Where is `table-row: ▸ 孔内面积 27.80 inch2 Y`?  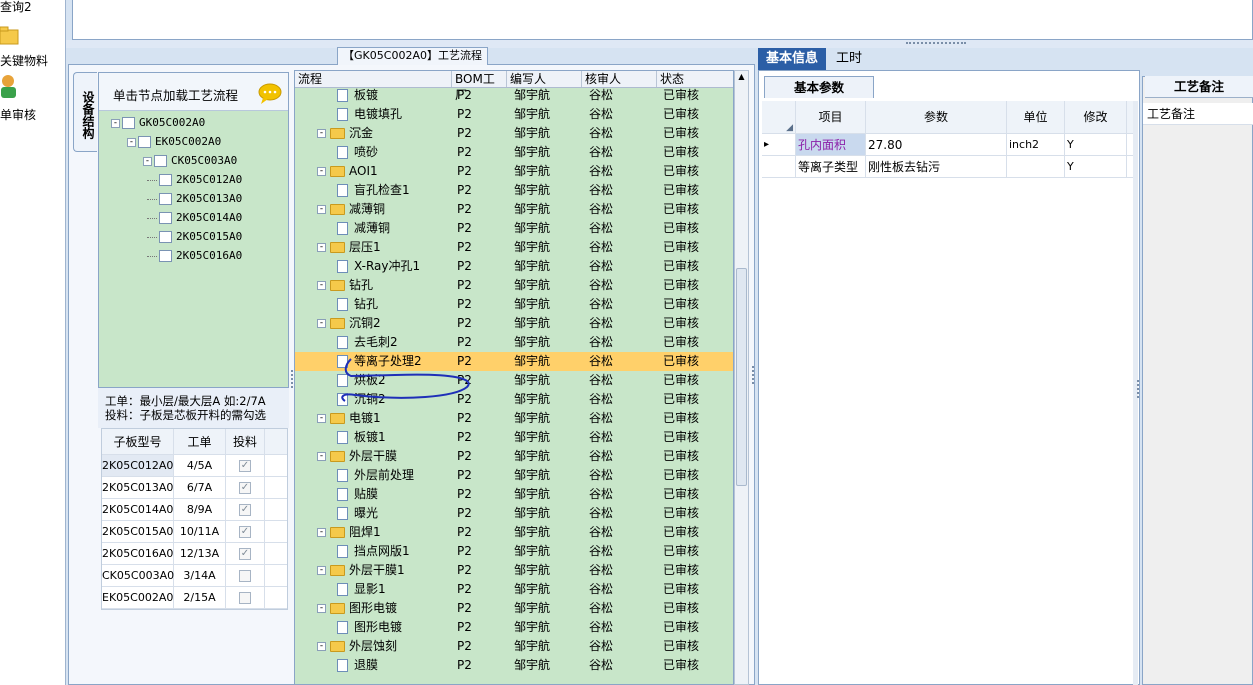 table-row: ▸ 孔内面积 27.80 inch2 Y is located at coordinates (947, 145).